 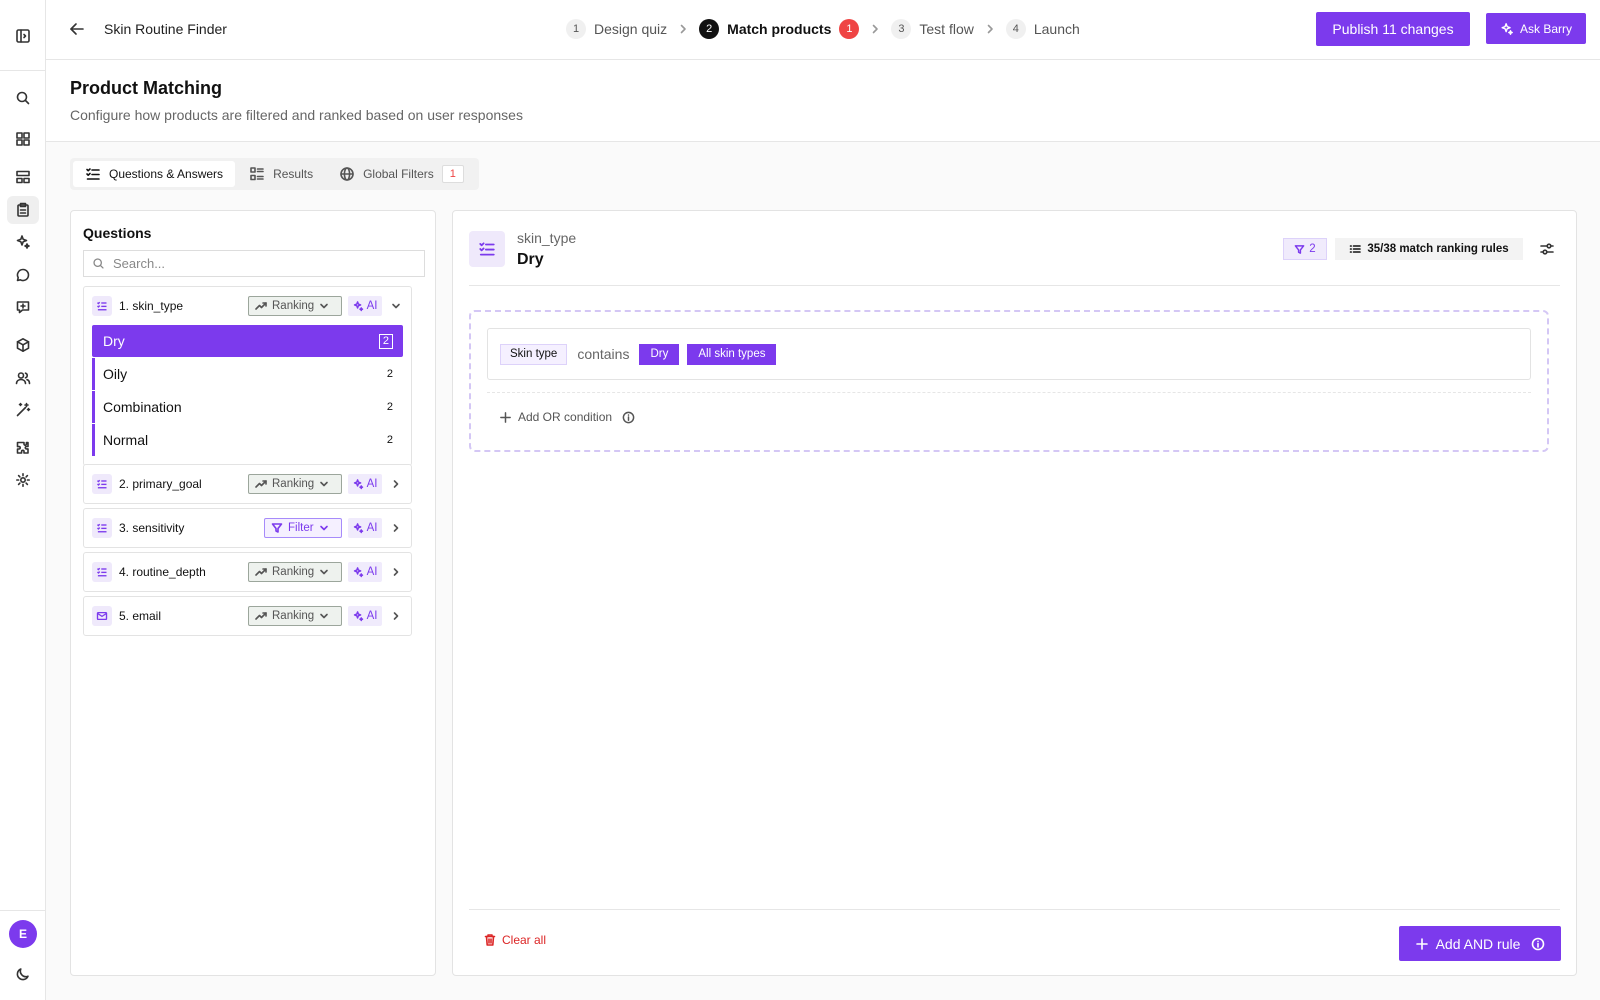 I want to click on filter-count-badge: 1, so click(x=452, y=174).